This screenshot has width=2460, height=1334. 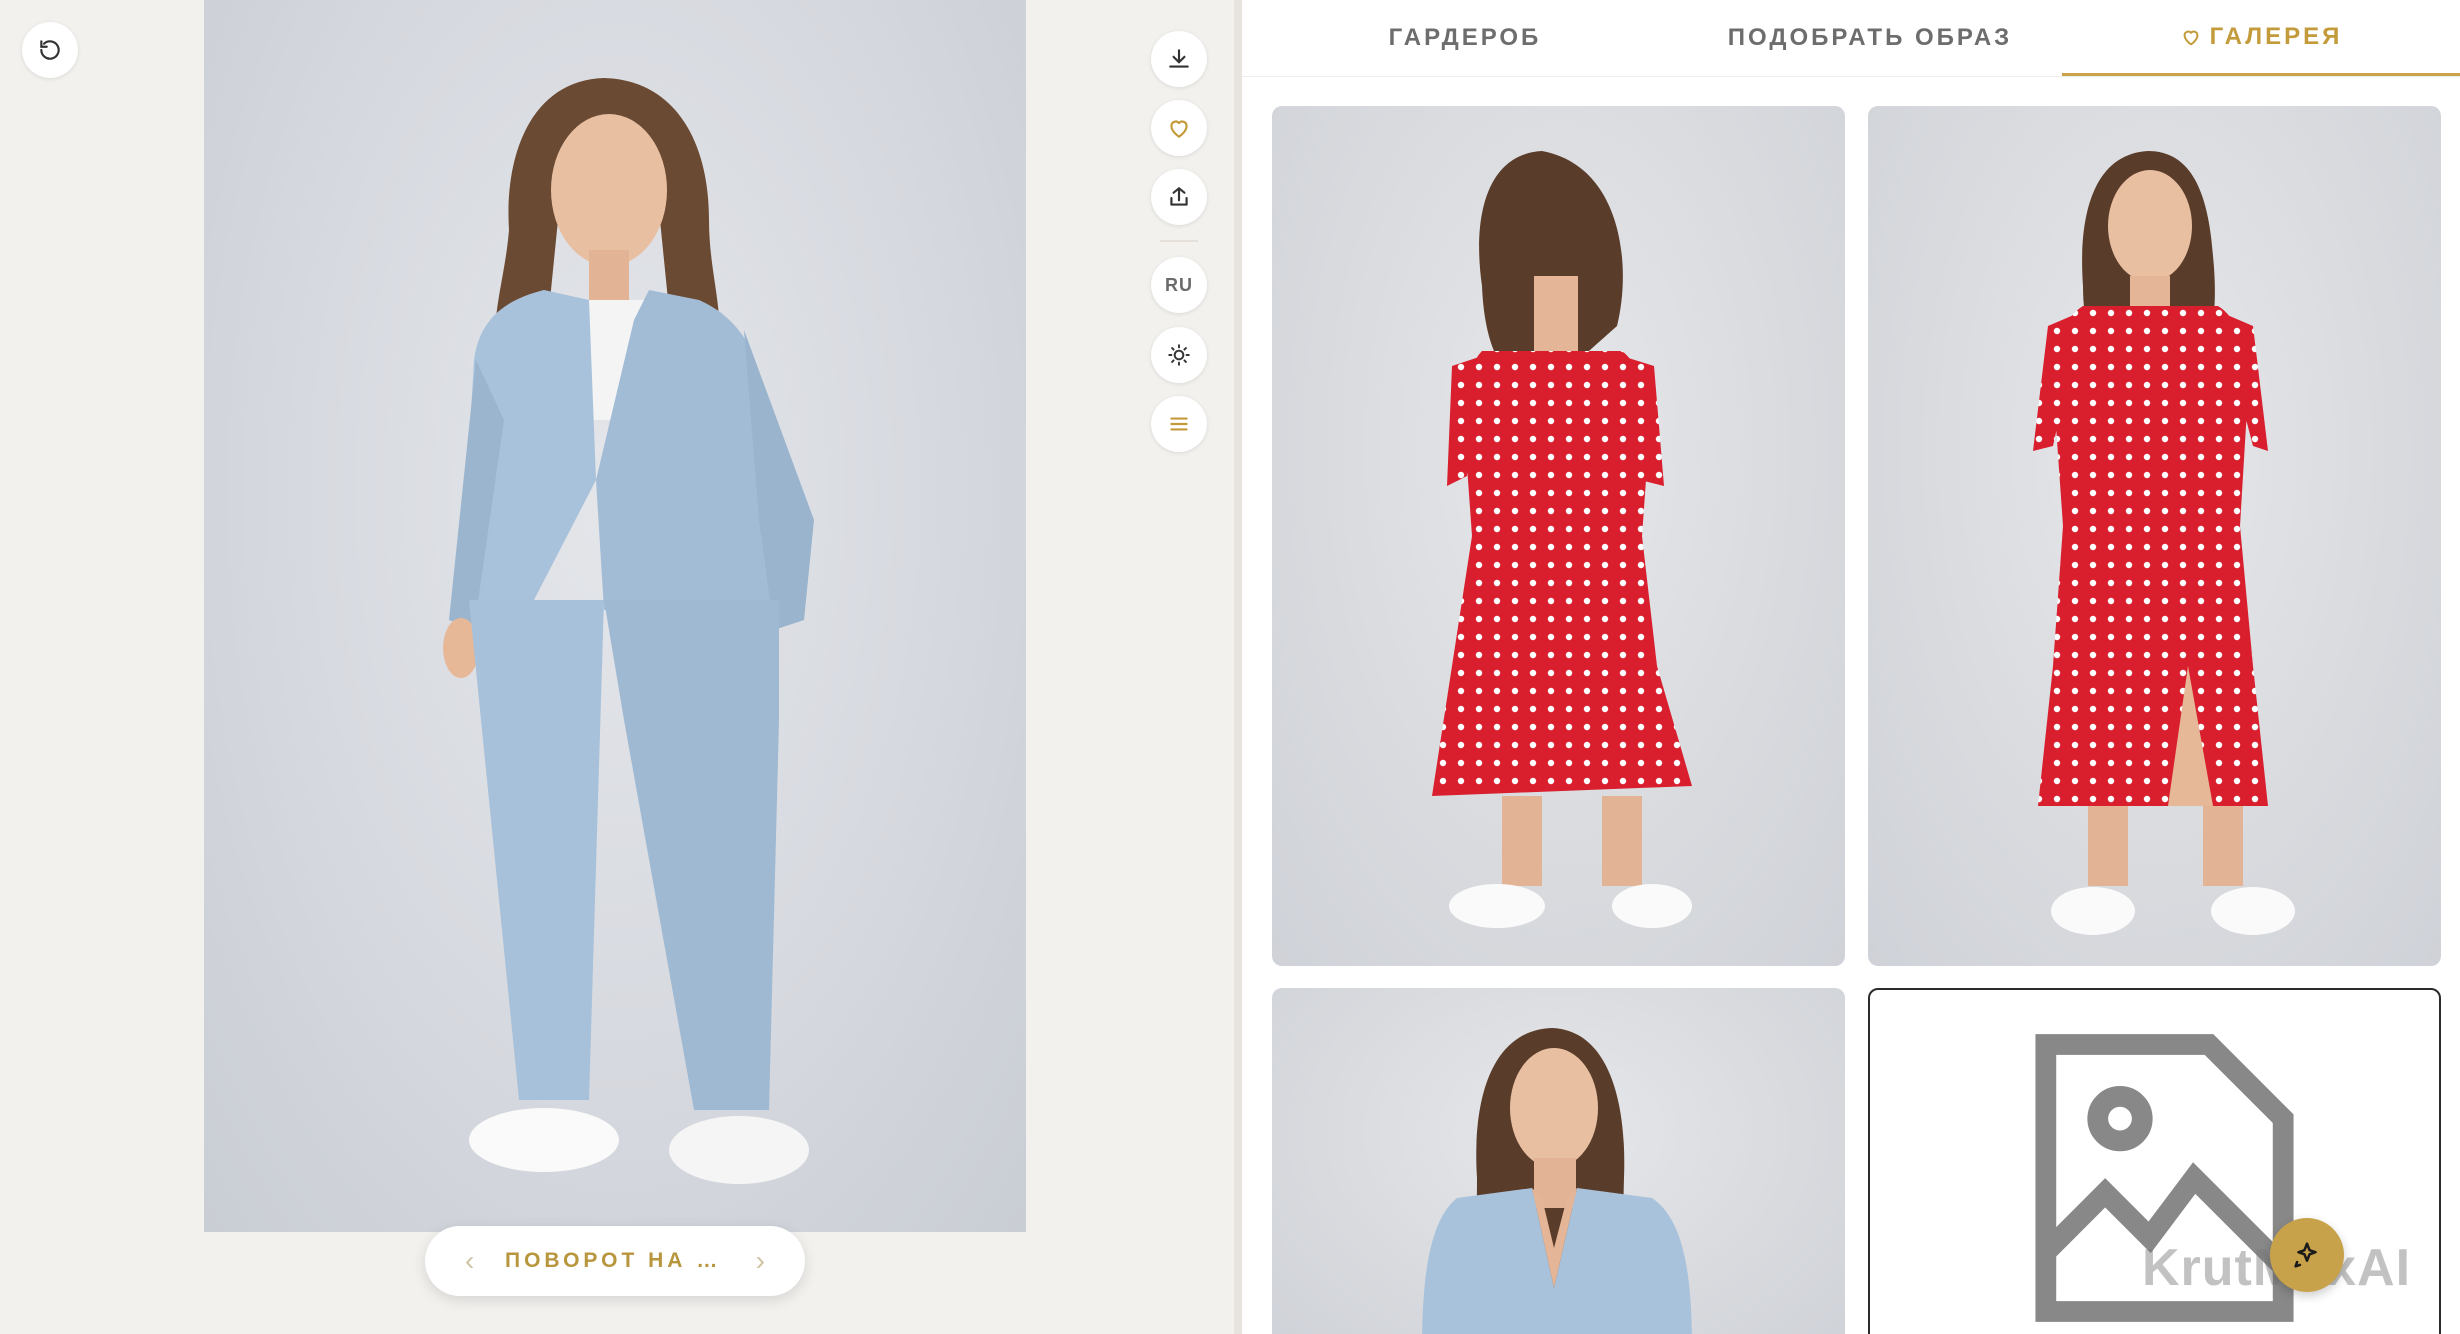 I want to click on share-icon, so click(x=1179, y=196).